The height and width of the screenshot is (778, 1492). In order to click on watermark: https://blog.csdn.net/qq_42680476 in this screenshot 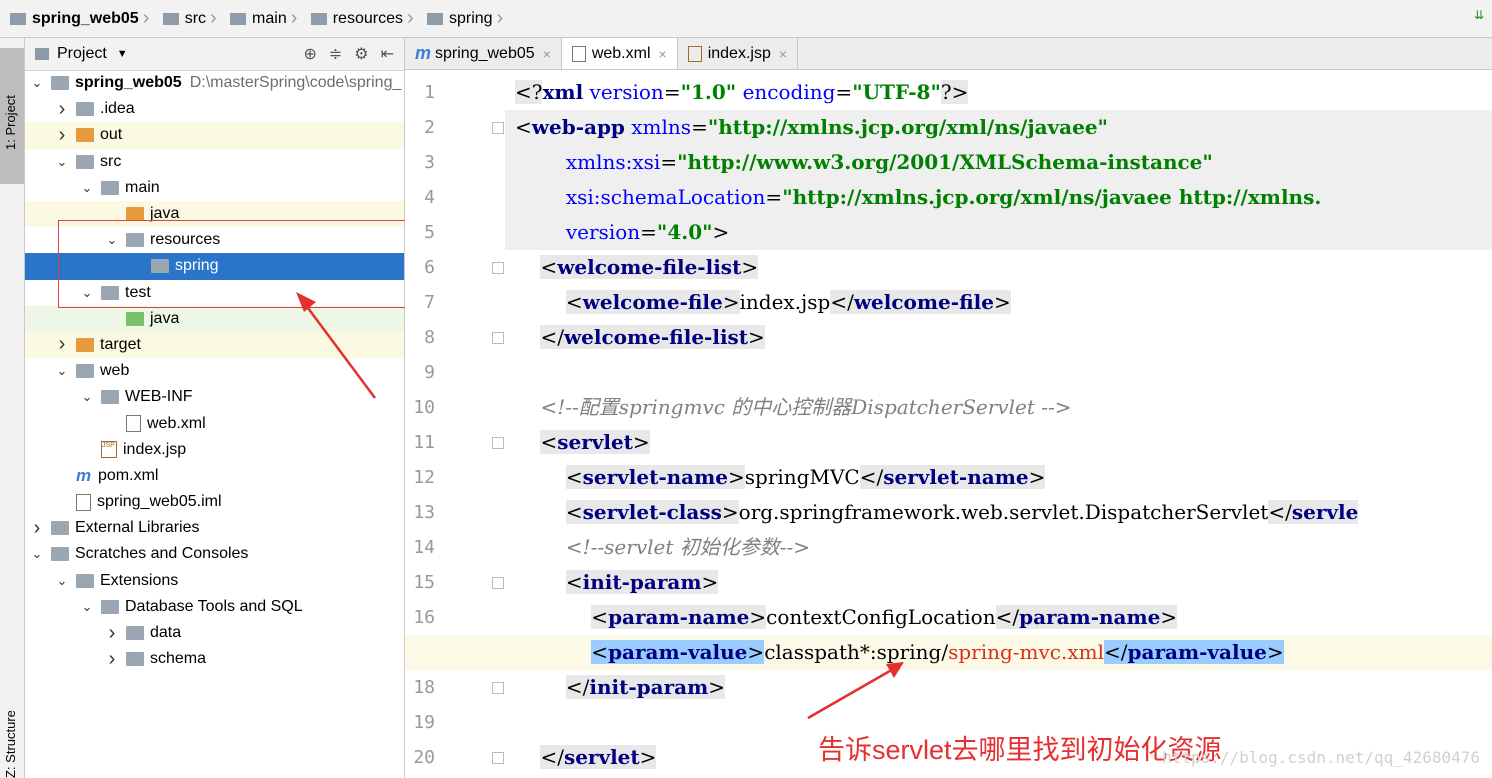, I will do `click(1321, 757)`.